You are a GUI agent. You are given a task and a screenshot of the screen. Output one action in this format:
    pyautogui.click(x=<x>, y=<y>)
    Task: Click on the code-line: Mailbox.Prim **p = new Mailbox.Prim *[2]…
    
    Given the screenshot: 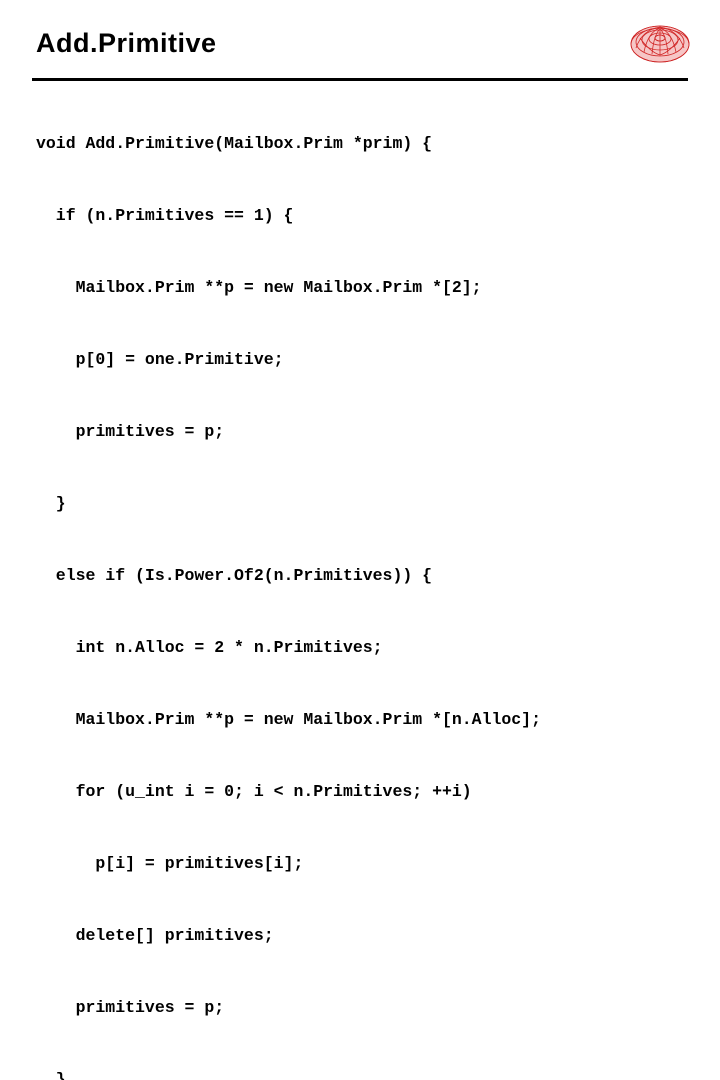 What is the action you would take?
    pyautogui.click(x=259, y=287)
    